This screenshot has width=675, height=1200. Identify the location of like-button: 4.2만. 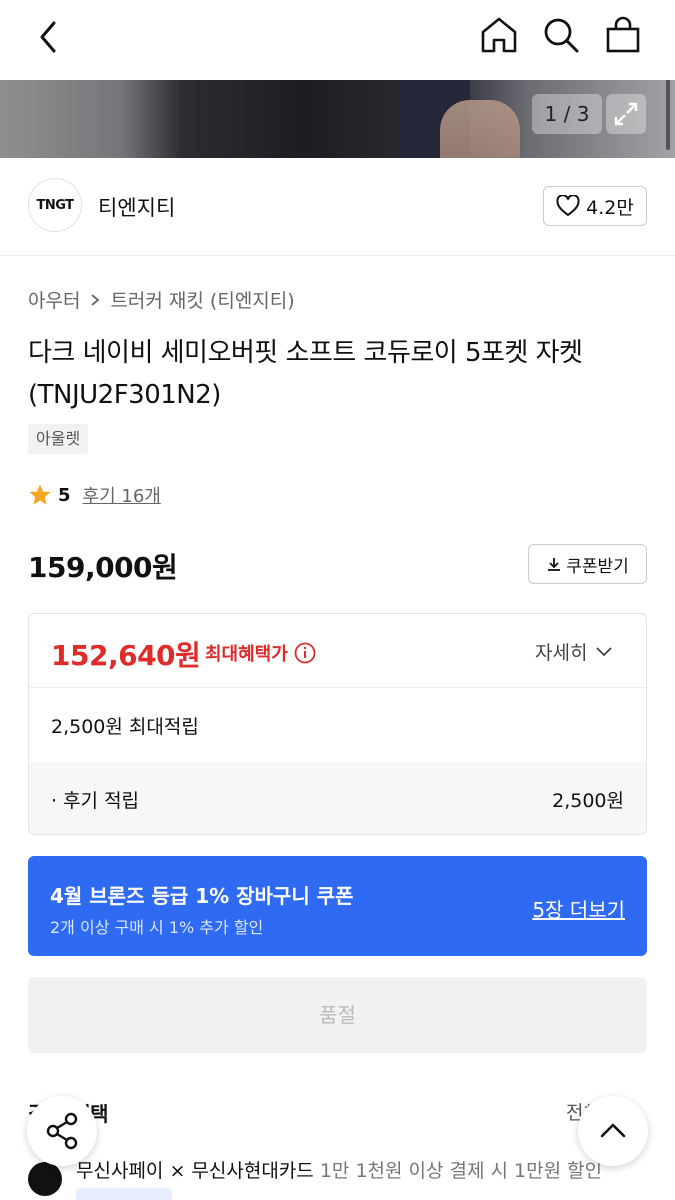
(595, 206).